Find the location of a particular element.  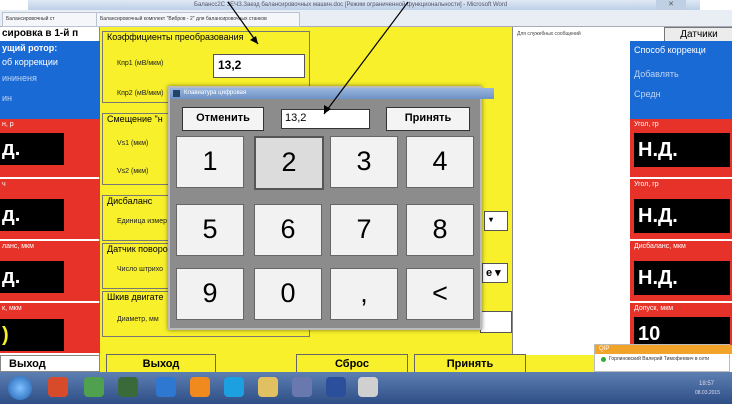

right-panel-3: Дисбаланс, мкм Н.Д. is located at coordinates (681, 271).